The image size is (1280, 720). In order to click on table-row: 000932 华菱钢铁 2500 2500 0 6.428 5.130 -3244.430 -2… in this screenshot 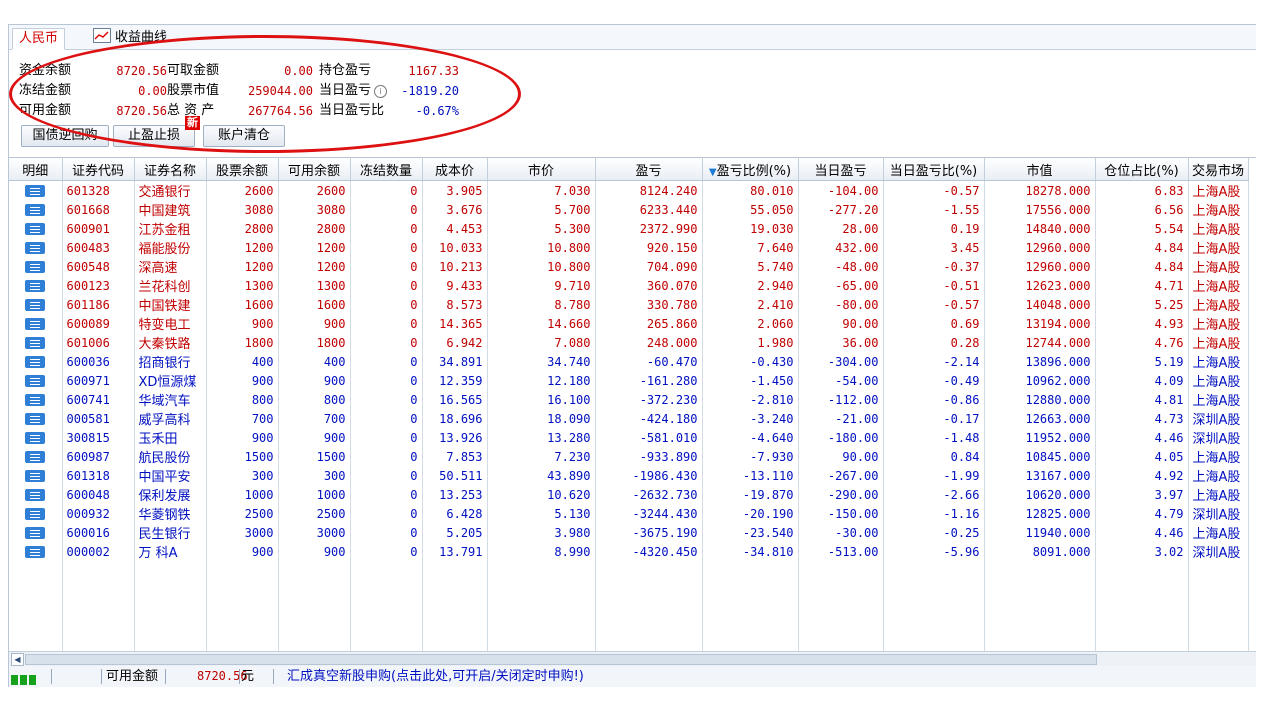, I will do `click(629, 513)`.